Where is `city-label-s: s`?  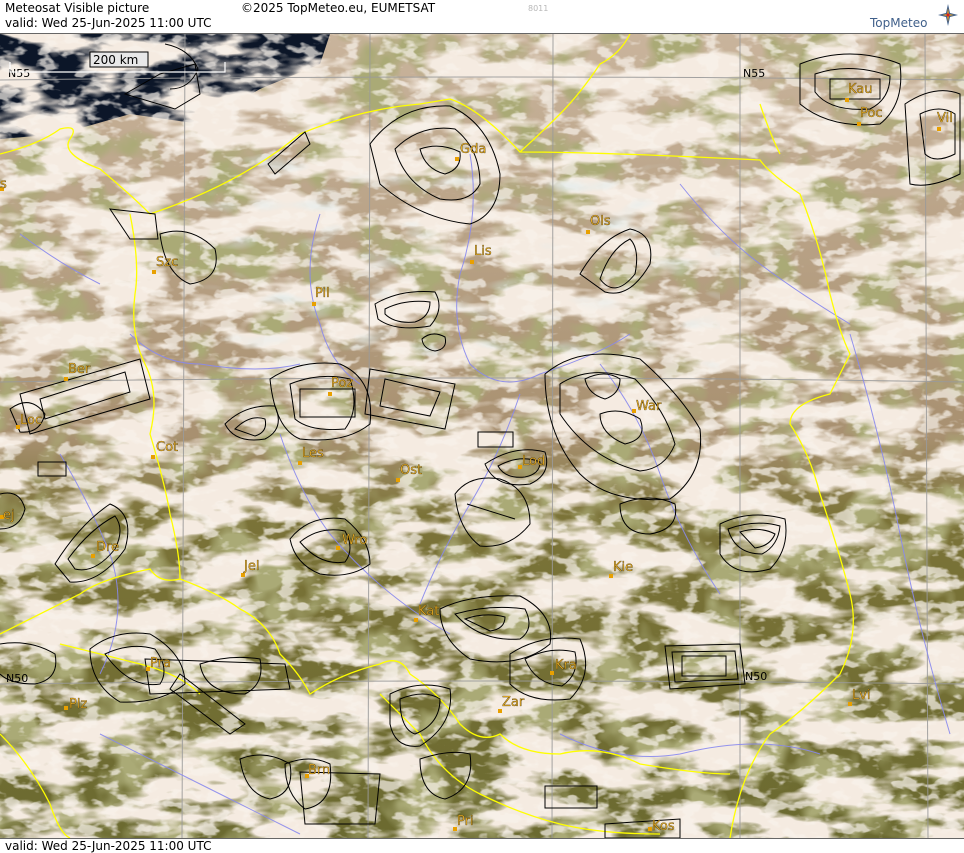 city-label-s: s is located at coordinates (3, 184).